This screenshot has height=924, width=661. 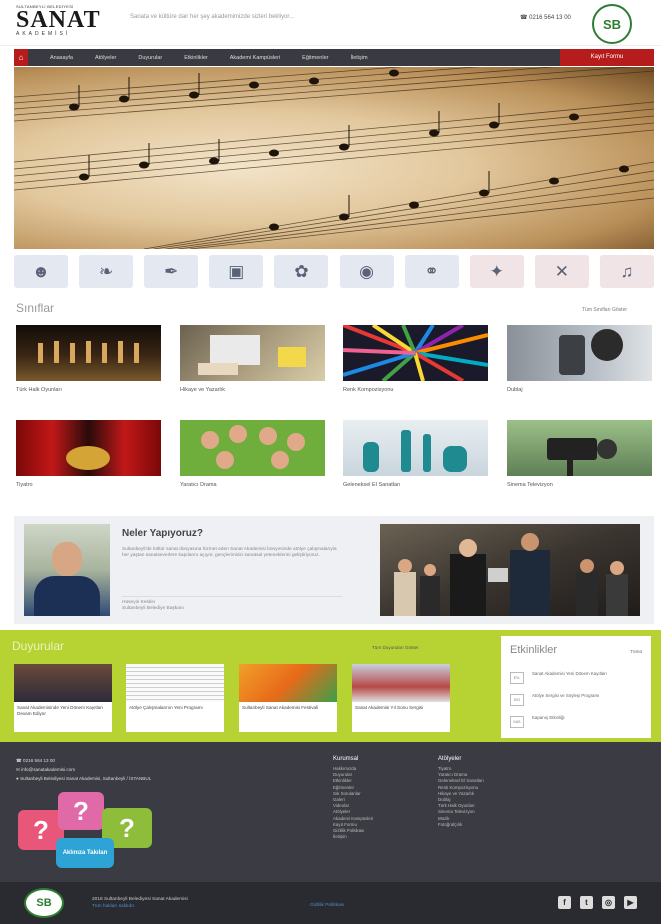 I want to click on footer-phone: ☎ 0216 564 13 00, so click(x=83, y=760).